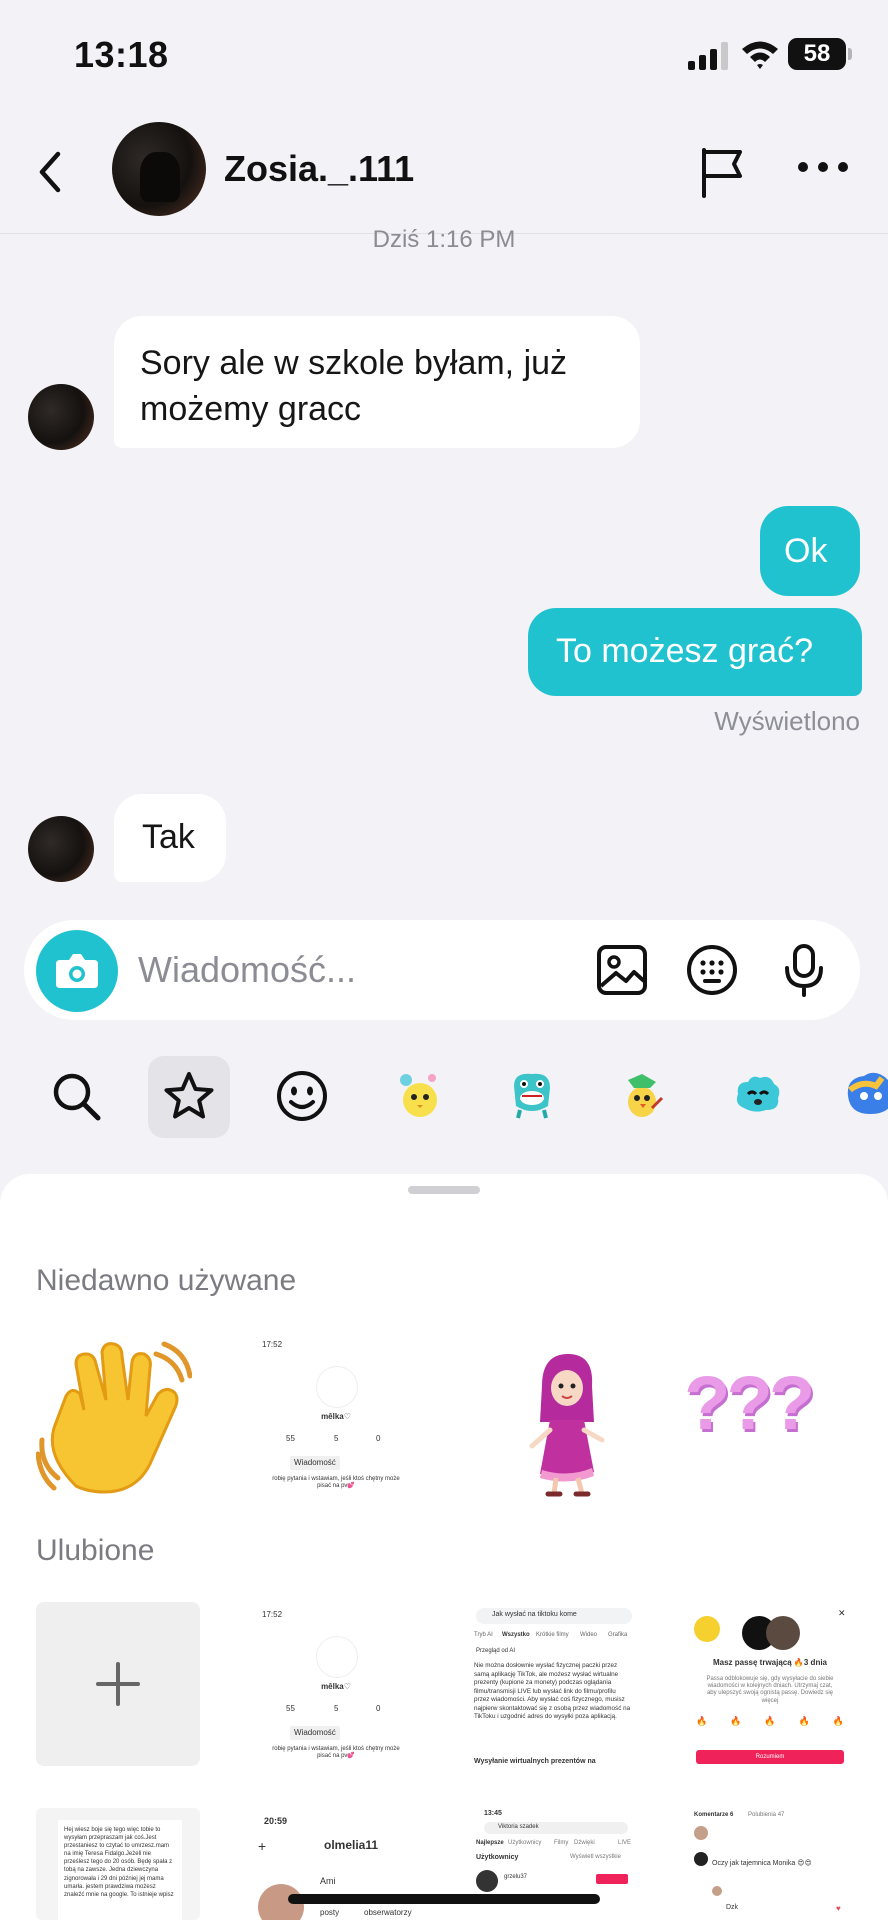 The image size is (888, 1920). What do you see at coordinates (804, 970) in the screenshot?
I see `microphone-icon` at bounding box center [804, 970].